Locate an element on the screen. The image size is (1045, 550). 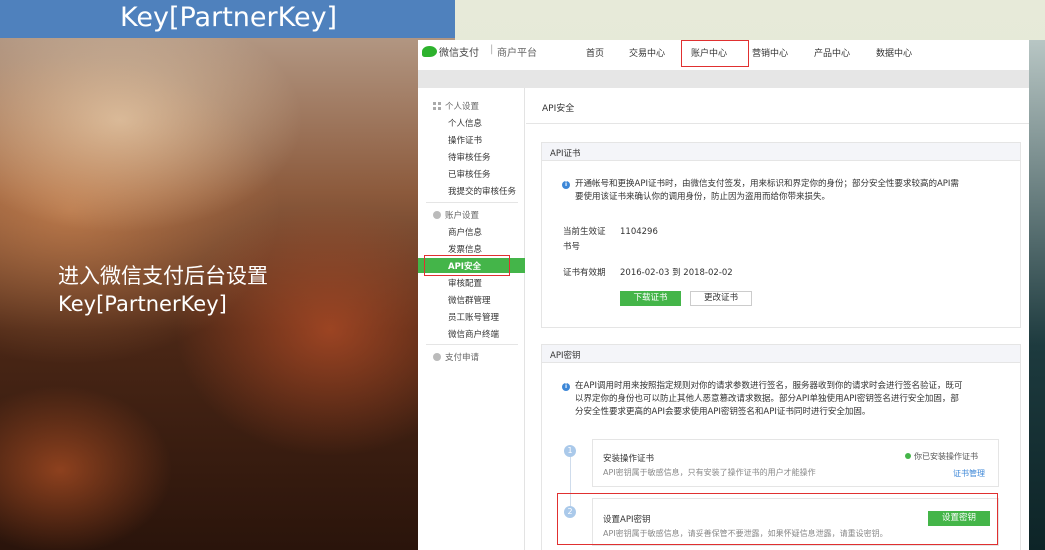
gear-icon is located at coordinates (437, 215).